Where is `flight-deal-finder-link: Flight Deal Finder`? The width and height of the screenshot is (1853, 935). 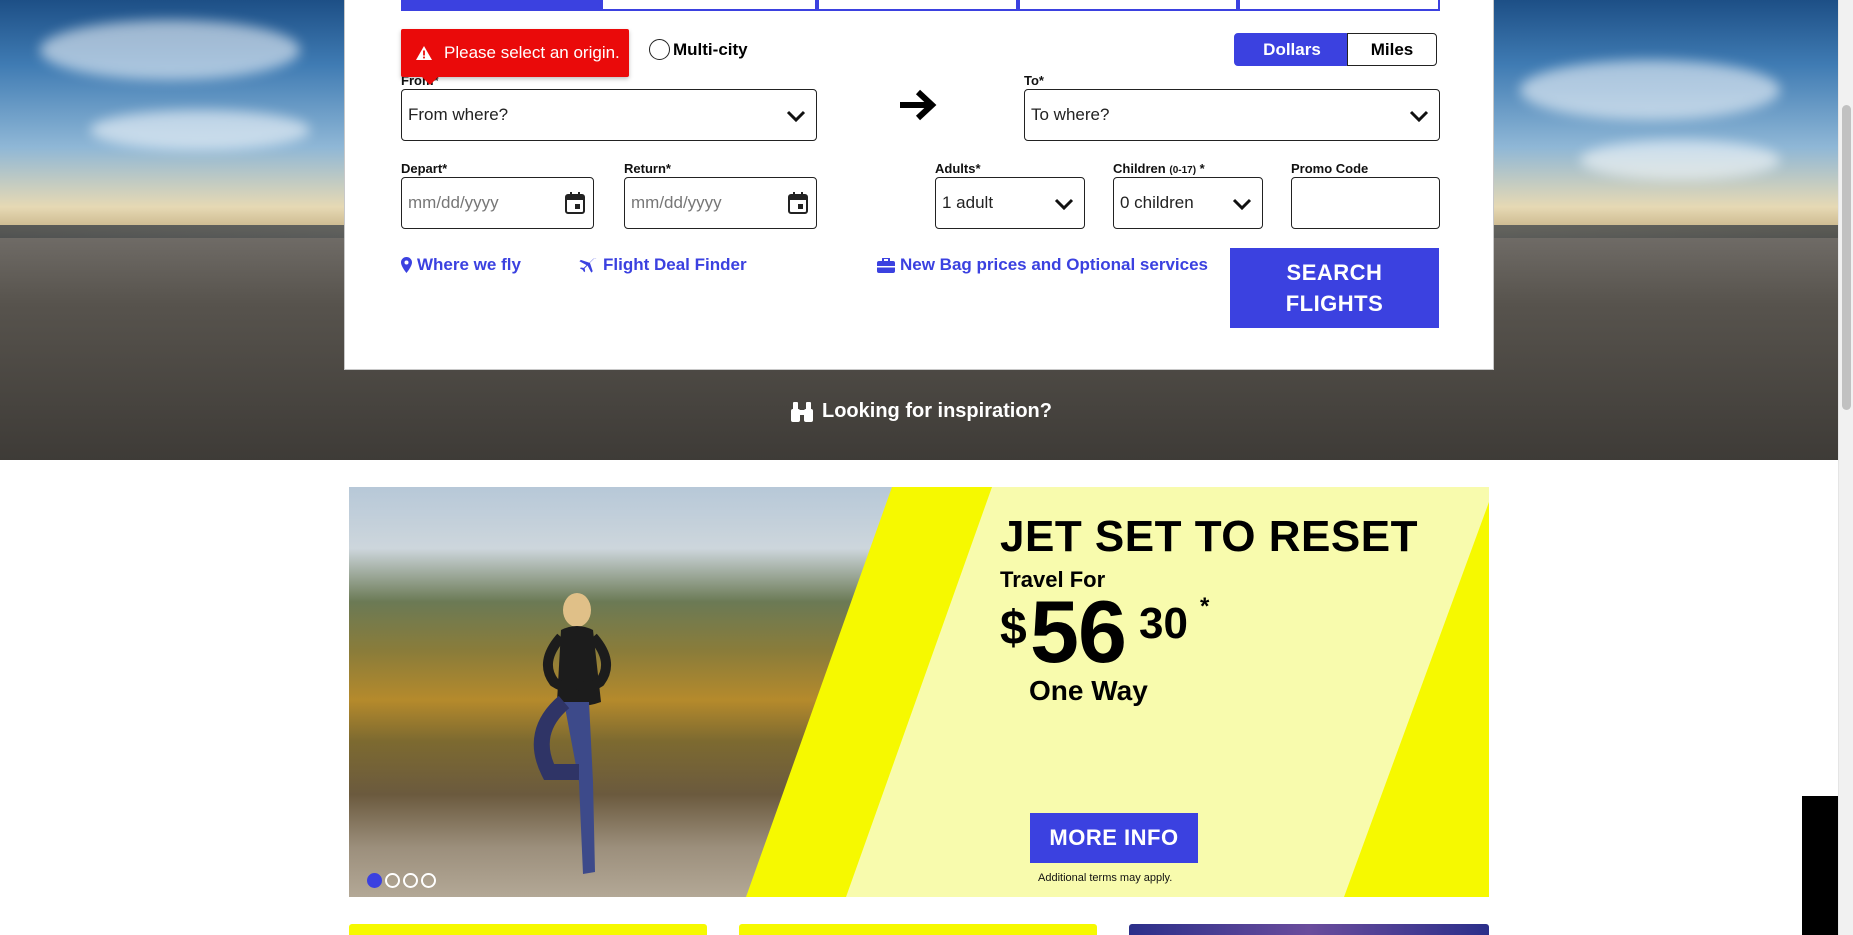 flight-deal-finder-link: Flight Deal Finder is located at coordinates (662, 265).